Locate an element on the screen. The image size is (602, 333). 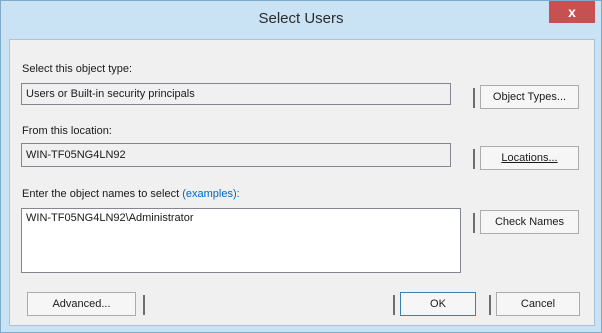
title-bar: Select Users x is located at coordinates (301, 19).